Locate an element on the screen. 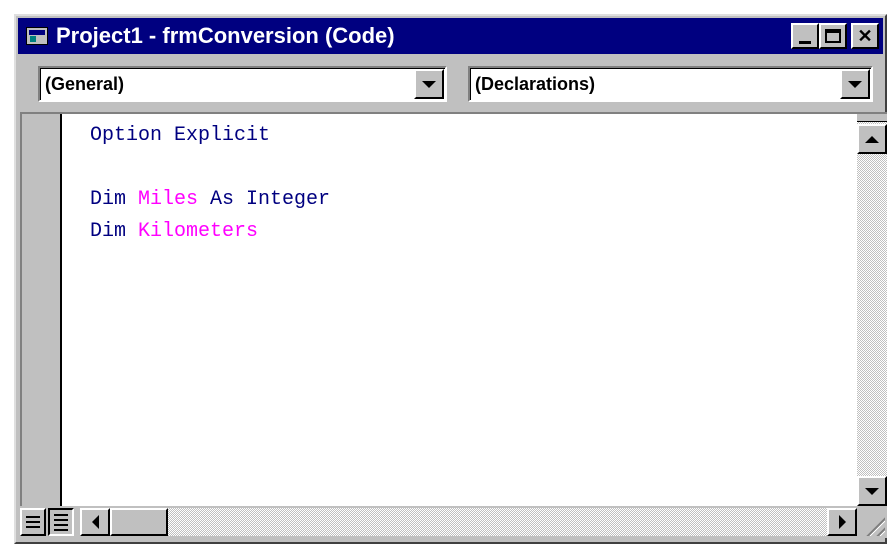 The width and height of the screenshot is (887, 544). bottom-bar is located at coordinates (453, 522).